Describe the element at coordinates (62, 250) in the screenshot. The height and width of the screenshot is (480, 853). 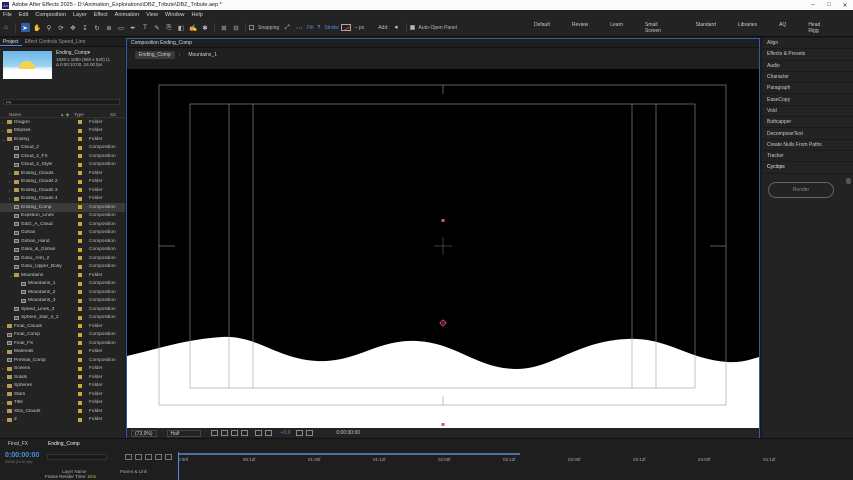
I see `project-item-row: Goku_&_Gohan Composition` at that location.